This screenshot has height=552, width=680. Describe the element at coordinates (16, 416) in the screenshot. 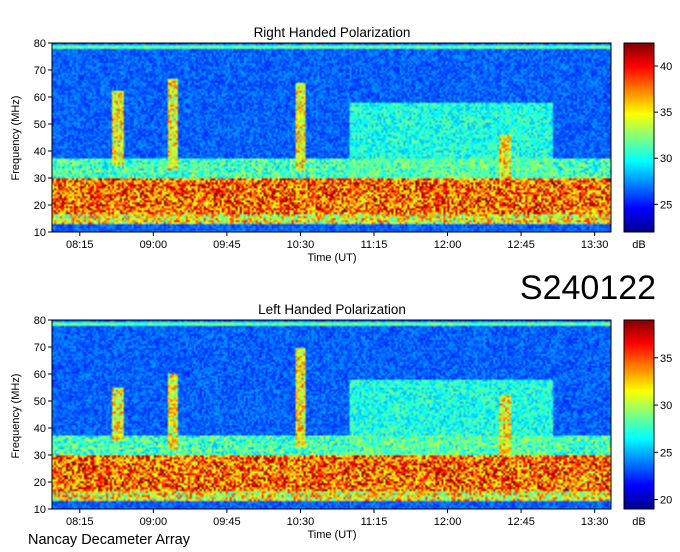

I see `left-panel-ylabel: Frequency (MHz)` at that location.